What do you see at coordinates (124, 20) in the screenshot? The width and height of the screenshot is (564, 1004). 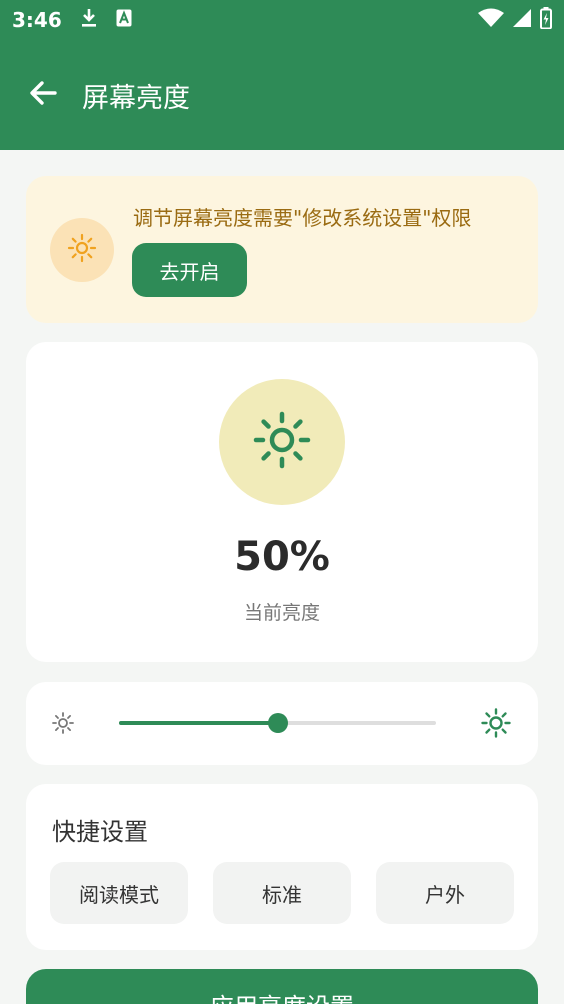 I see `app-notification-icon` at bounding box center [124, 20].